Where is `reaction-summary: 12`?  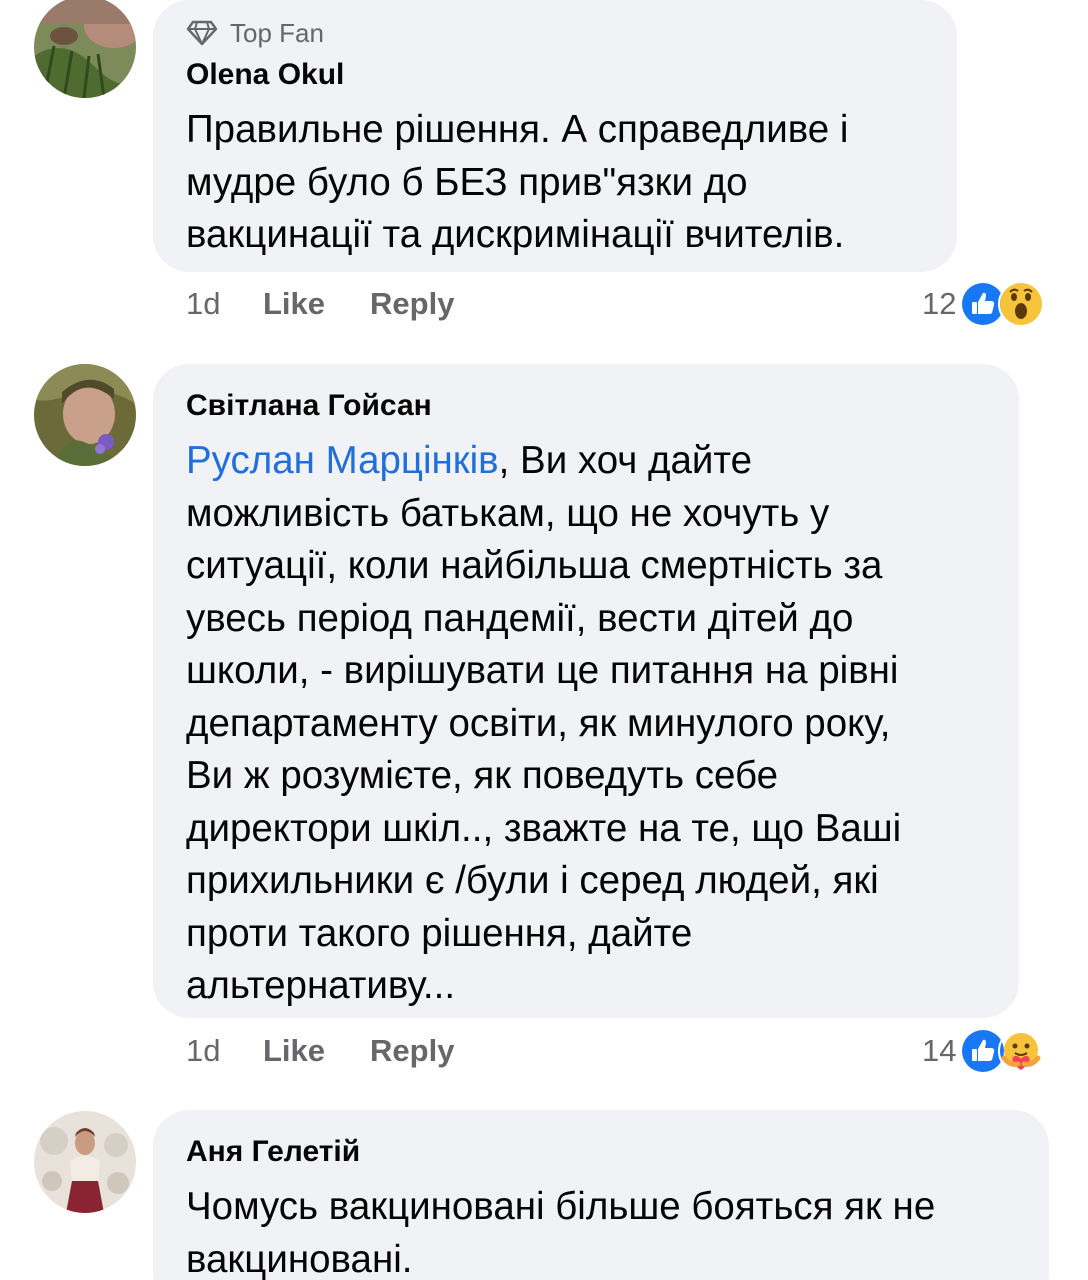 reaction-summary: 12 is located at coordinates (983, 304).